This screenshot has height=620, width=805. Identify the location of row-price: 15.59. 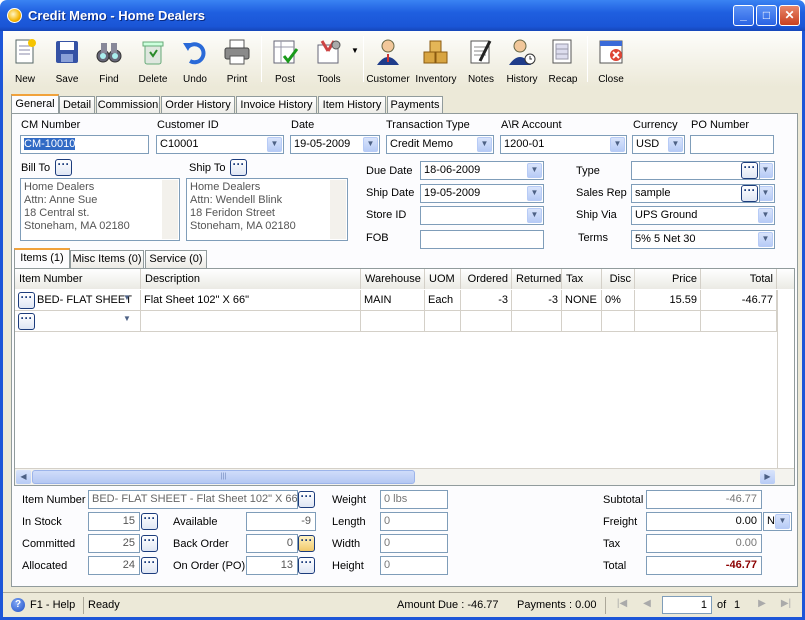
(668, 300).